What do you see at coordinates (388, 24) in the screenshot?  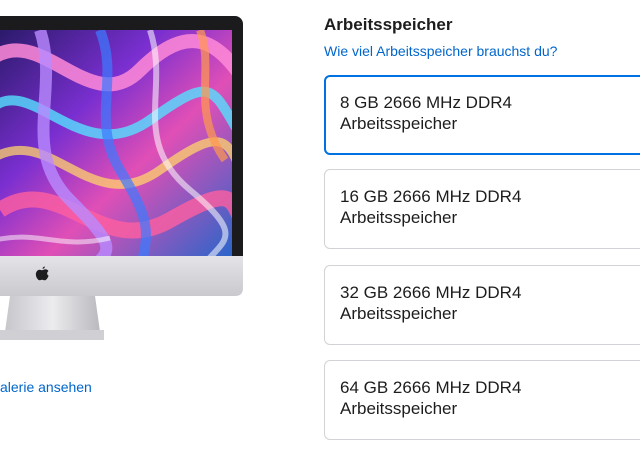 I see `section-title: Arbeitsspeicher` at bounding box center [388, 24].